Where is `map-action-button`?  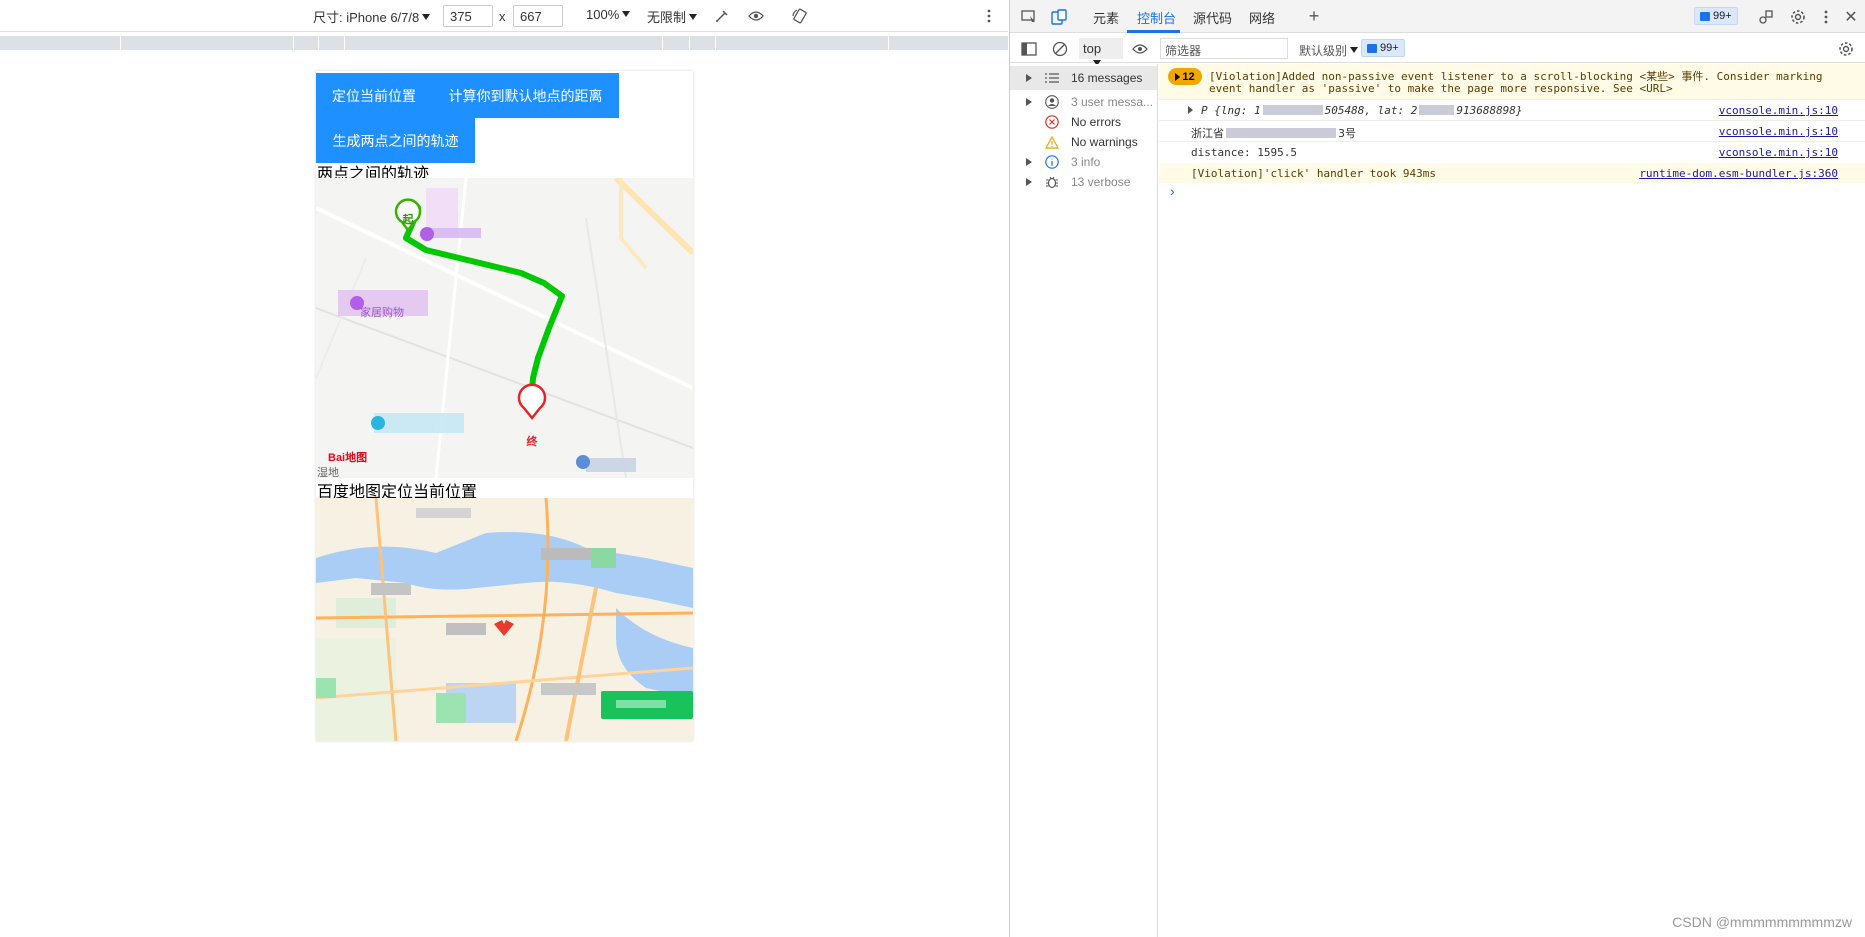
map-action-button is located at coordinates (647, 705).